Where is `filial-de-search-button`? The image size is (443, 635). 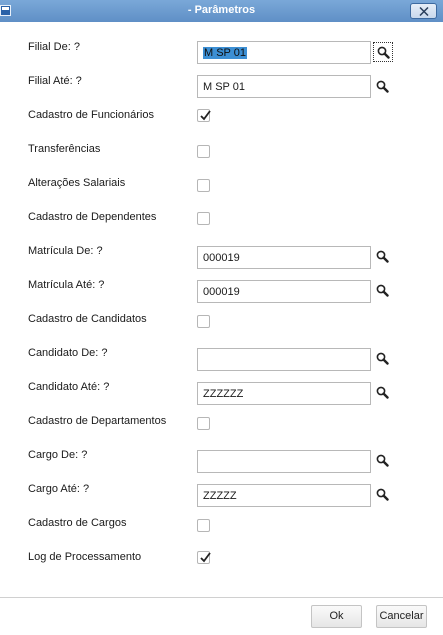 filial-de-search-button is located at coordinates (383, 52).